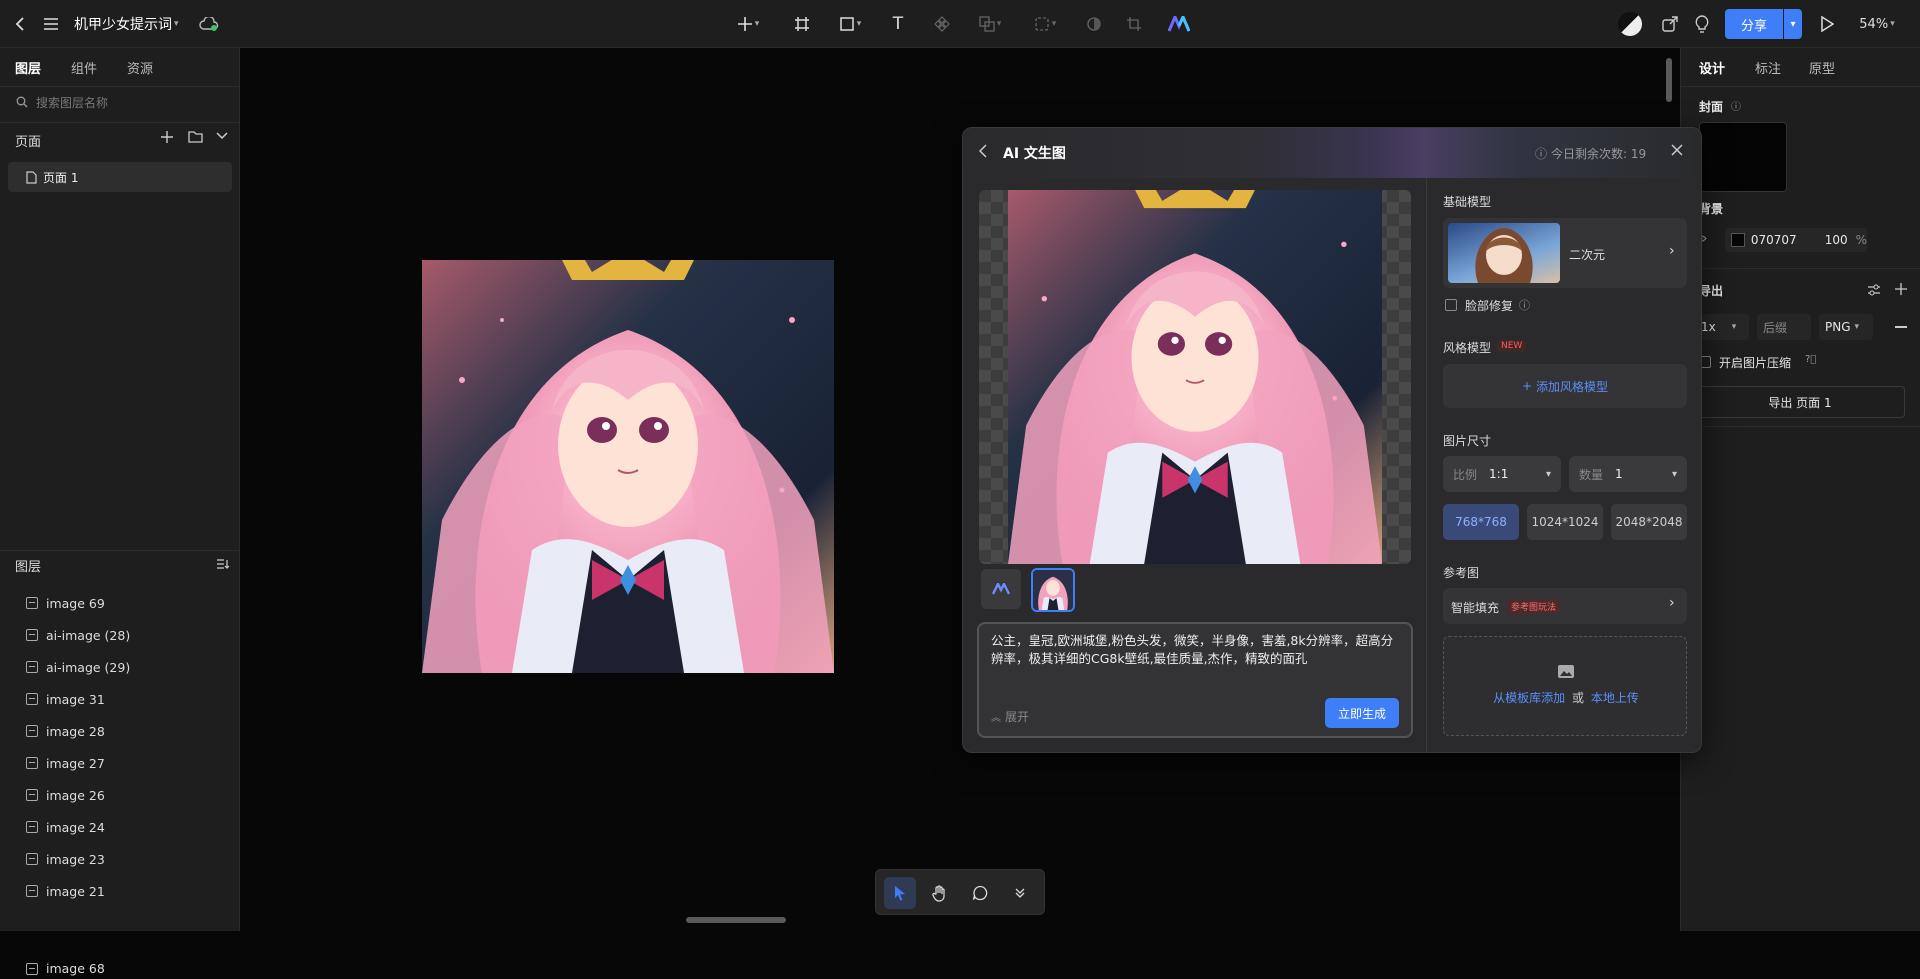  I want to click on ai-logo-icon, so click(1179, 24).